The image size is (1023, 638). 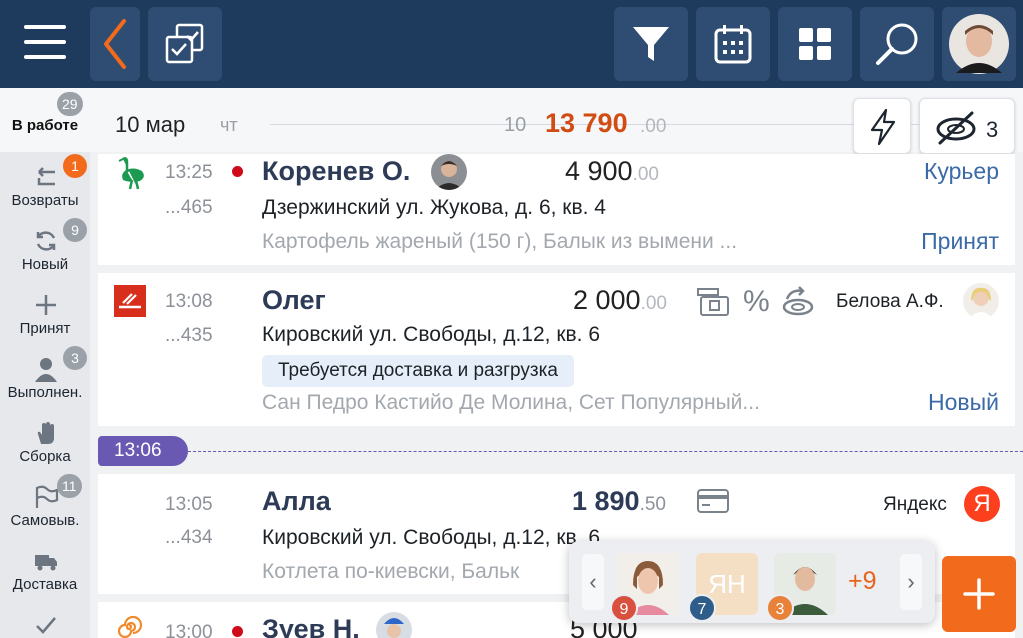 I want to click on order-time: 13:25, so click(x=189, y=172).